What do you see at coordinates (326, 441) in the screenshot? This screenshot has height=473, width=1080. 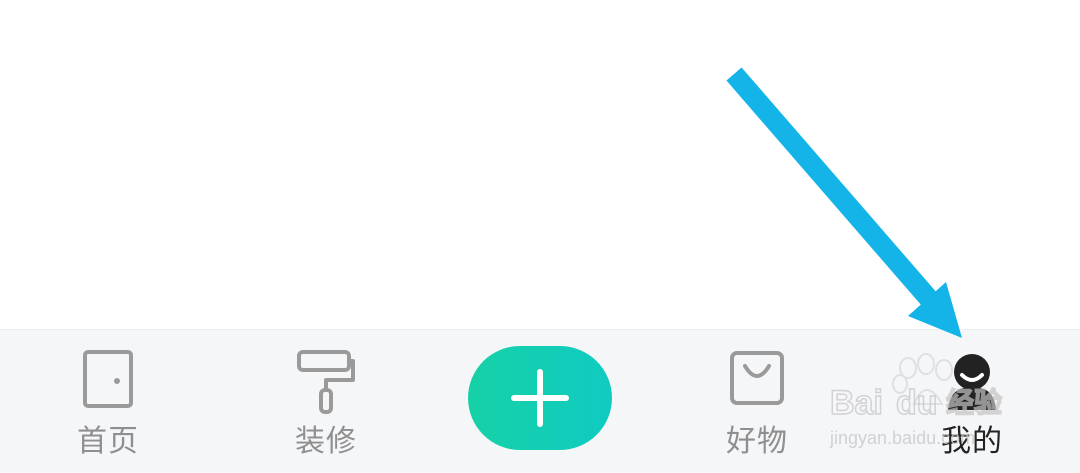 I see `tab-decoration-label: 装修` at bounding box center [326, 441].